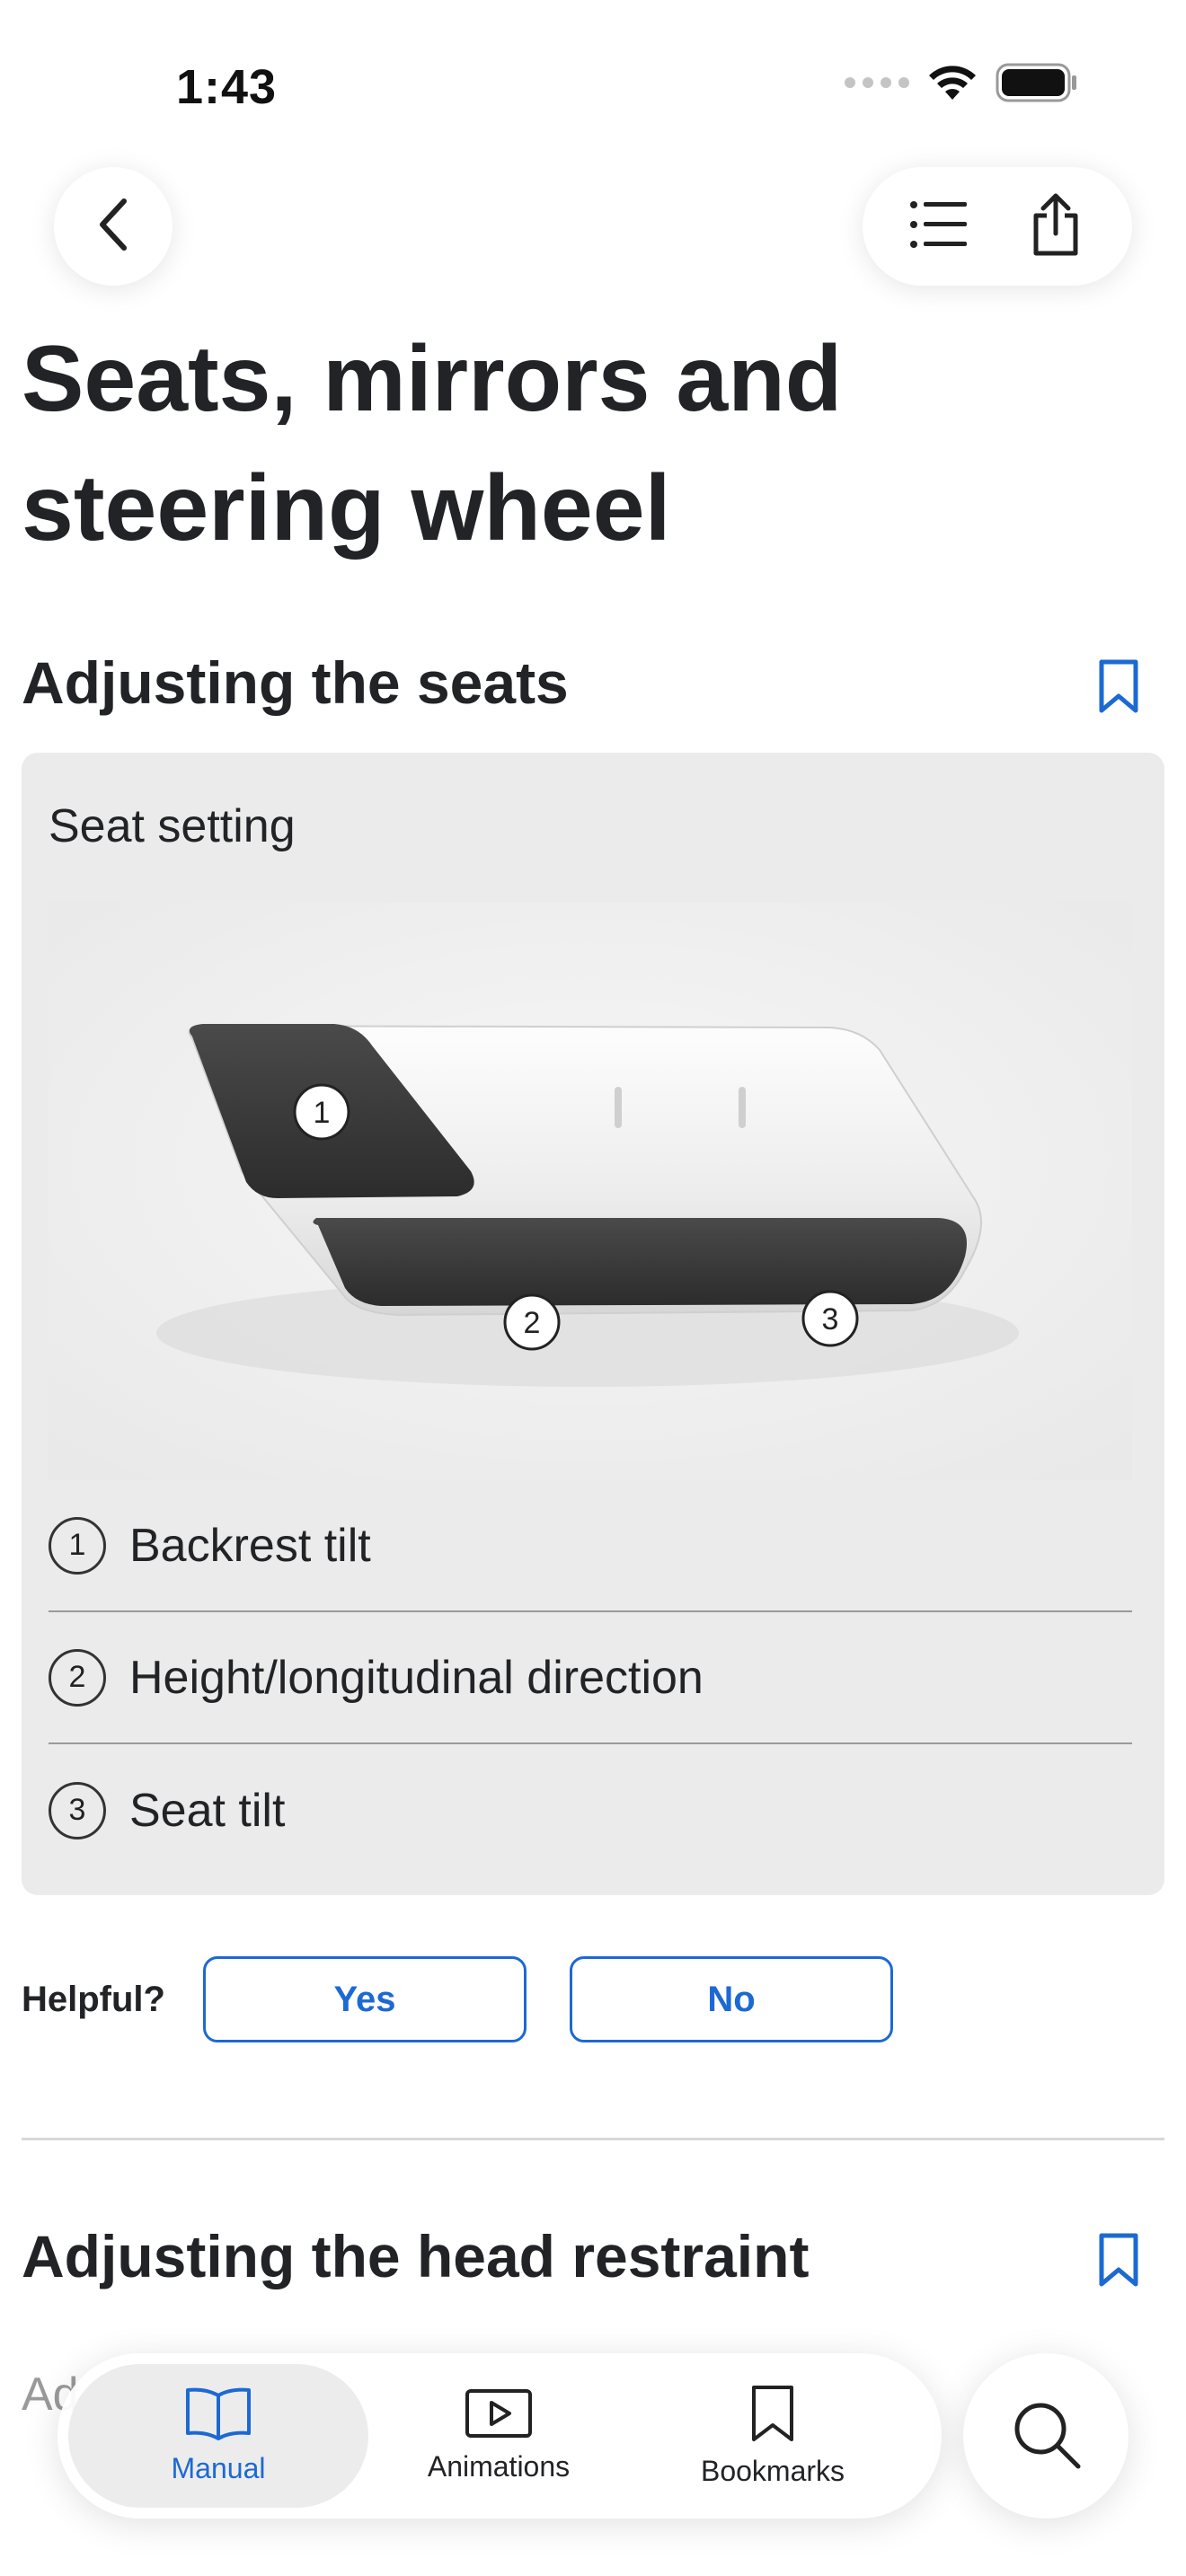 The image size is (1186, 2576). I want to click on svg-text: 3, so click(830, 1319).